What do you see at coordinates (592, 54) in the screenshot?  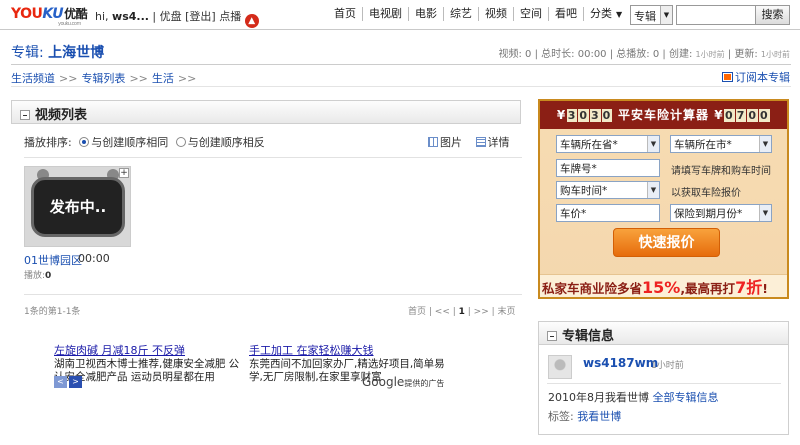 I see `stat-duration: 00:00` at bounding box center [592, 54].